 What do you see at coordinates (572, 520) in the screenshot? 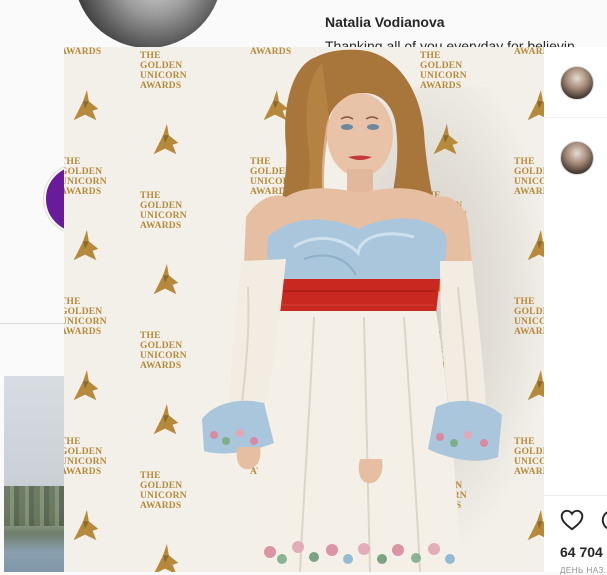
I see `heart-icon` at bounding box center [572, 520].